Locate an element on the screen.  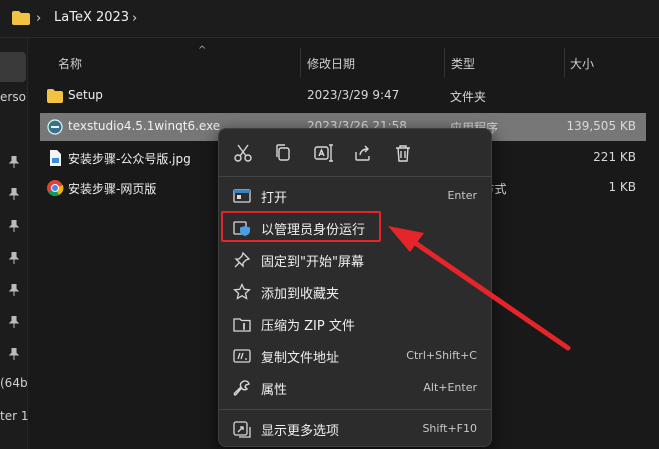
rename-icon is located at coordinates (323, 153).